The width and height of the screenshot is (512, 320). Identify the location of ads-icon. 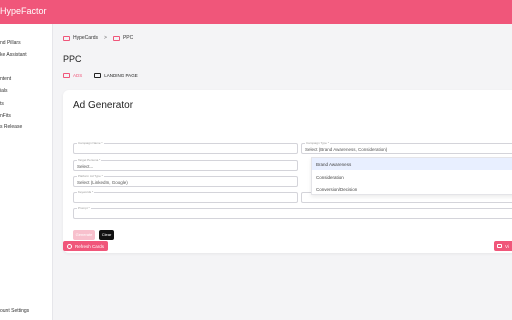
(66, 75).